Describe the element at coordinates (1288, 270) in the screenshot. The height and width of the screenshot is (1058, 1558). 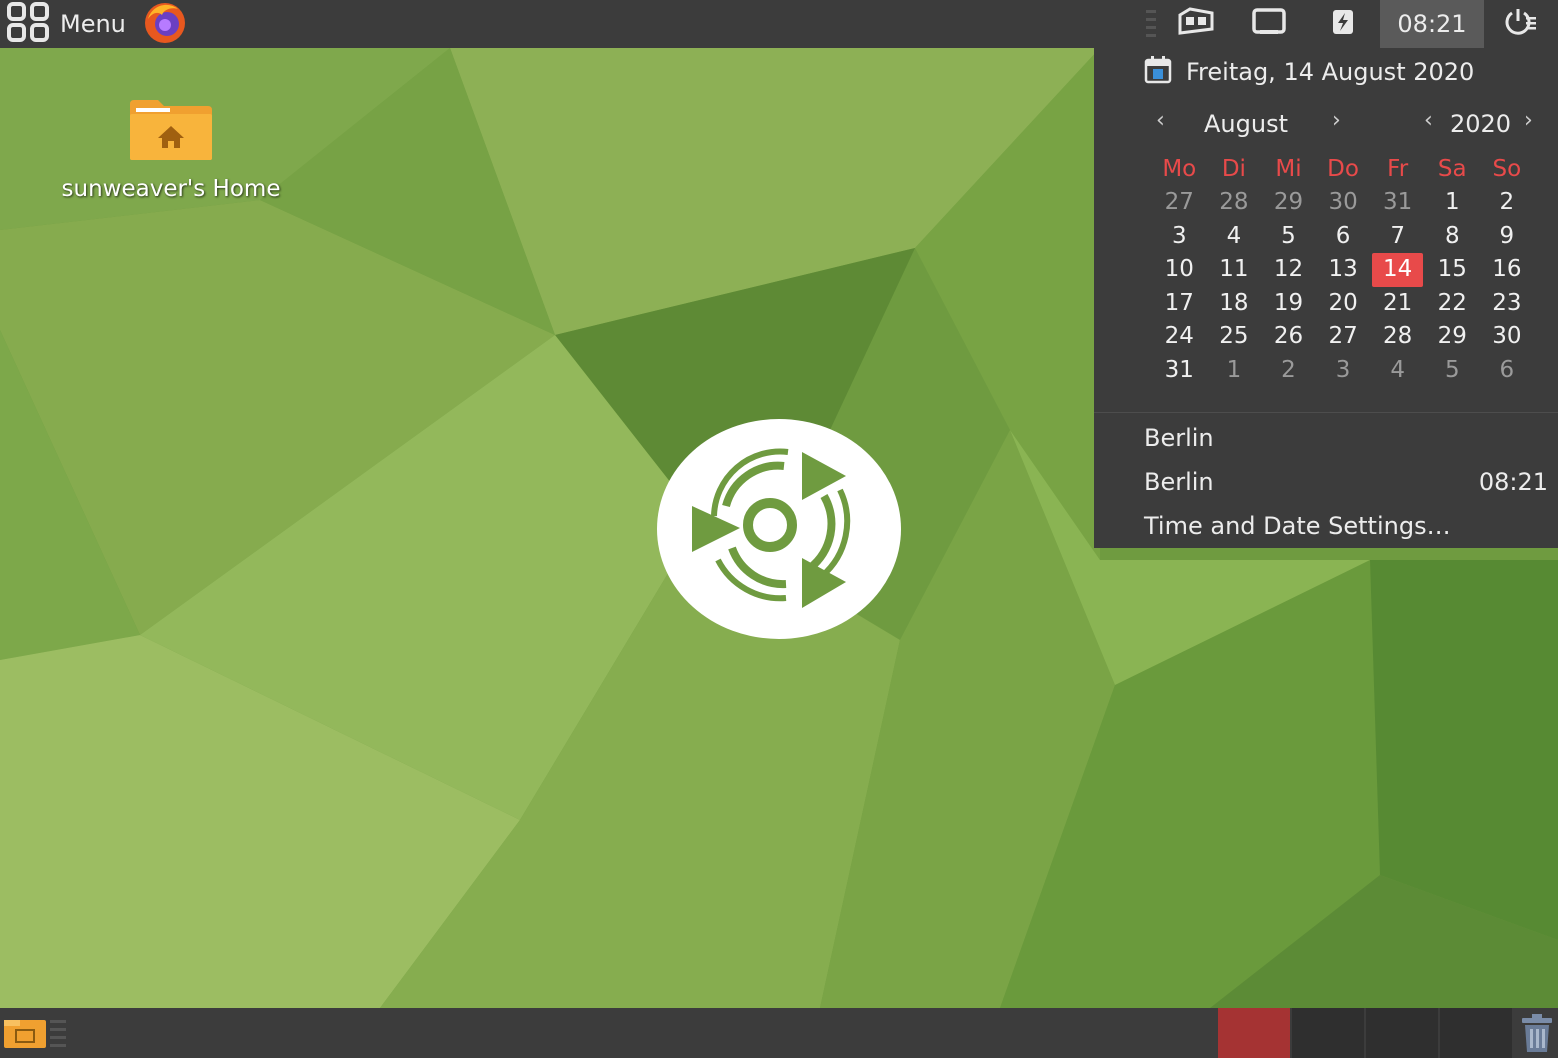
I see `calendar-day: 12` at that location.